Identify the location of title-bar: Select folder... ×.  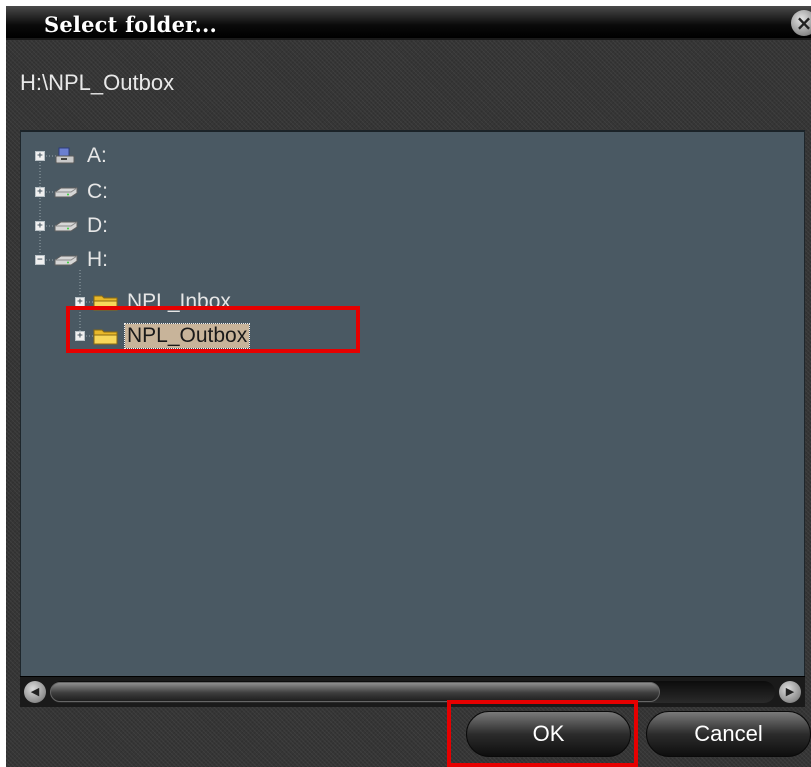
(408, 23).